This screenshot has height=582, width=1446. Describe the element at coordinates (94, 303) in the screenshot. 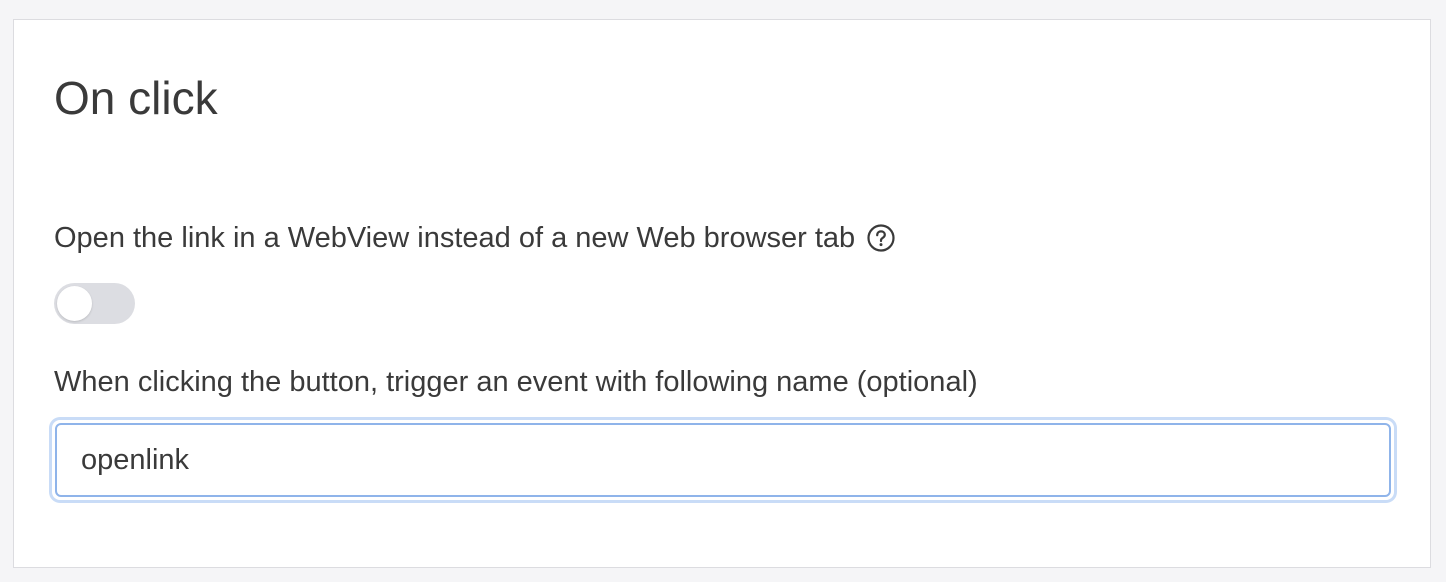

I see `webview-toggle` at that location.